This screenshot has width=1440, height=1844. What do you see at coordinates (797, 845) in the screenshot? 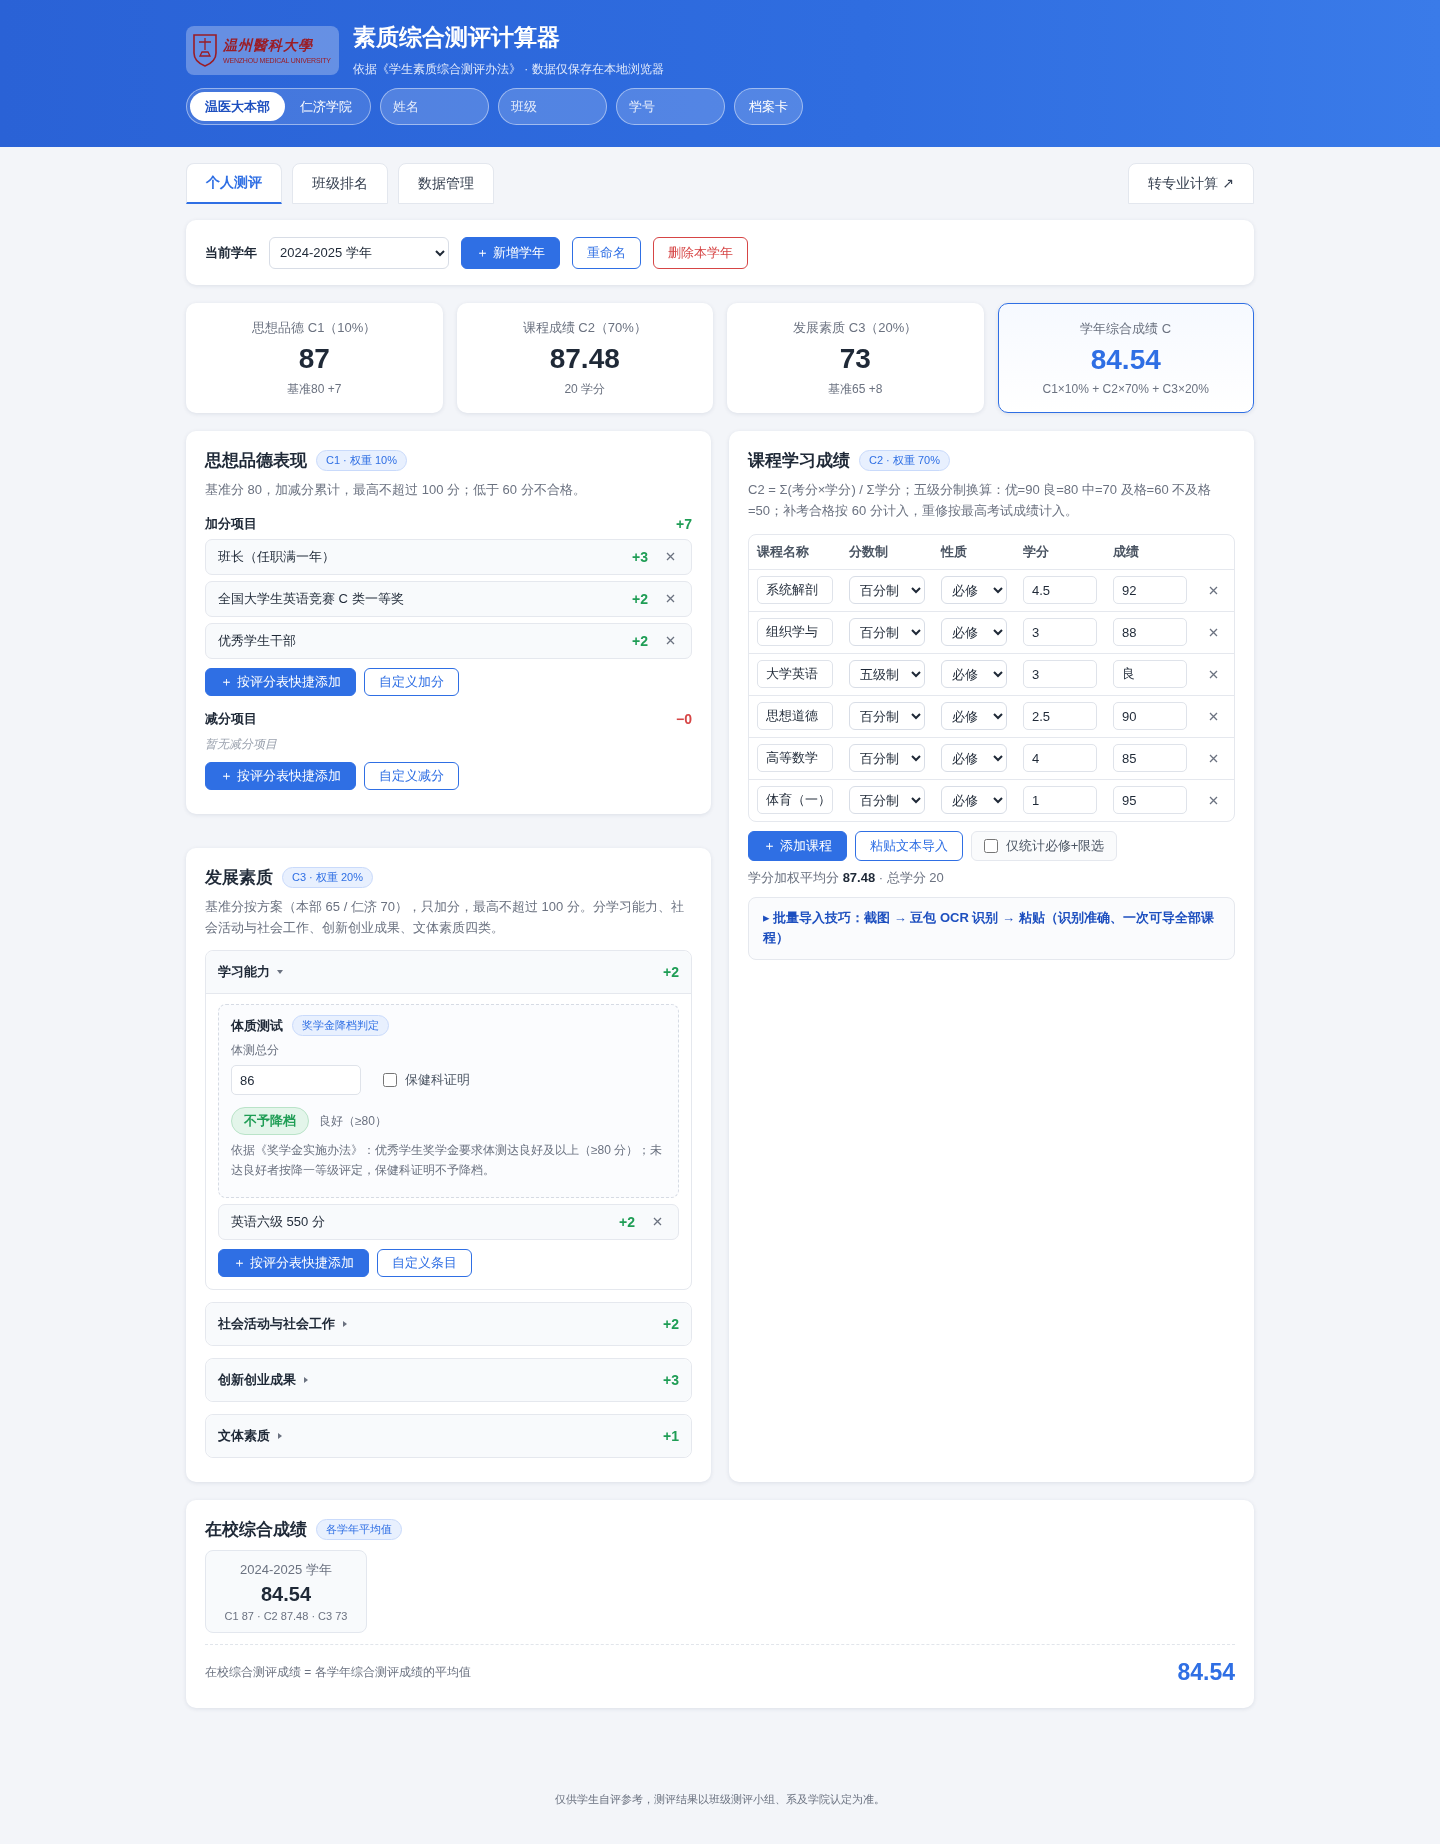
I see `add-course-button: ＋ 添加课程` at bounding box center [797, 845].